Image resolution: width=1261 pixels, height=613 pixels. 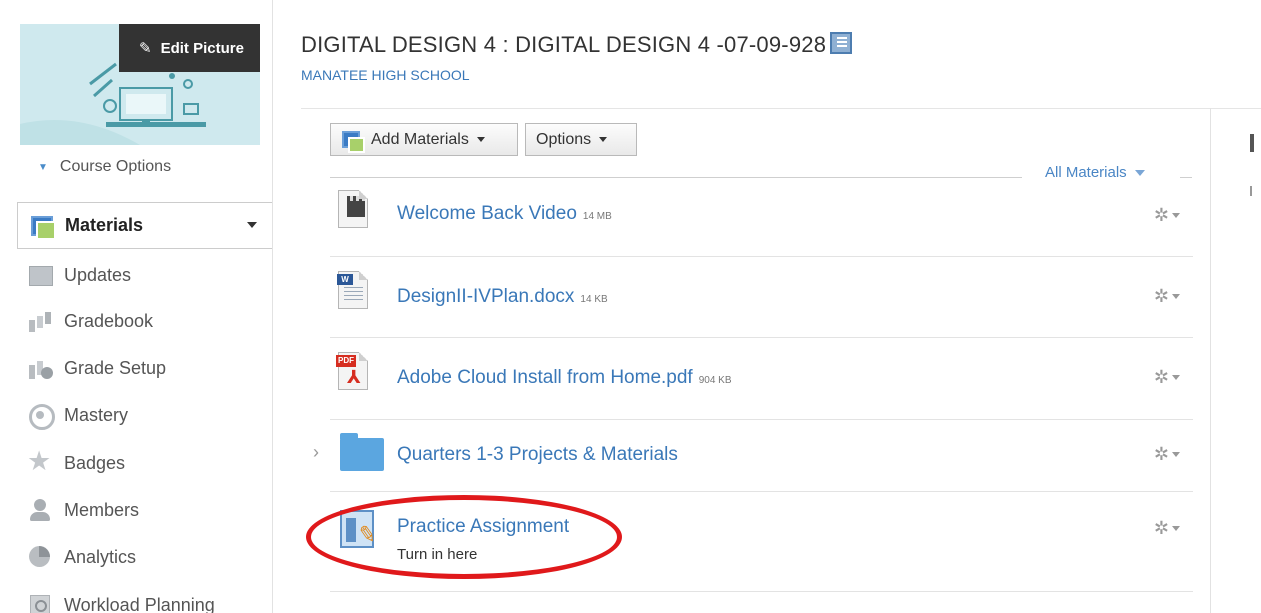 I want to click on material-link: DesignII-IVPlan.docx 14 KB, so click(x=502, y=297).